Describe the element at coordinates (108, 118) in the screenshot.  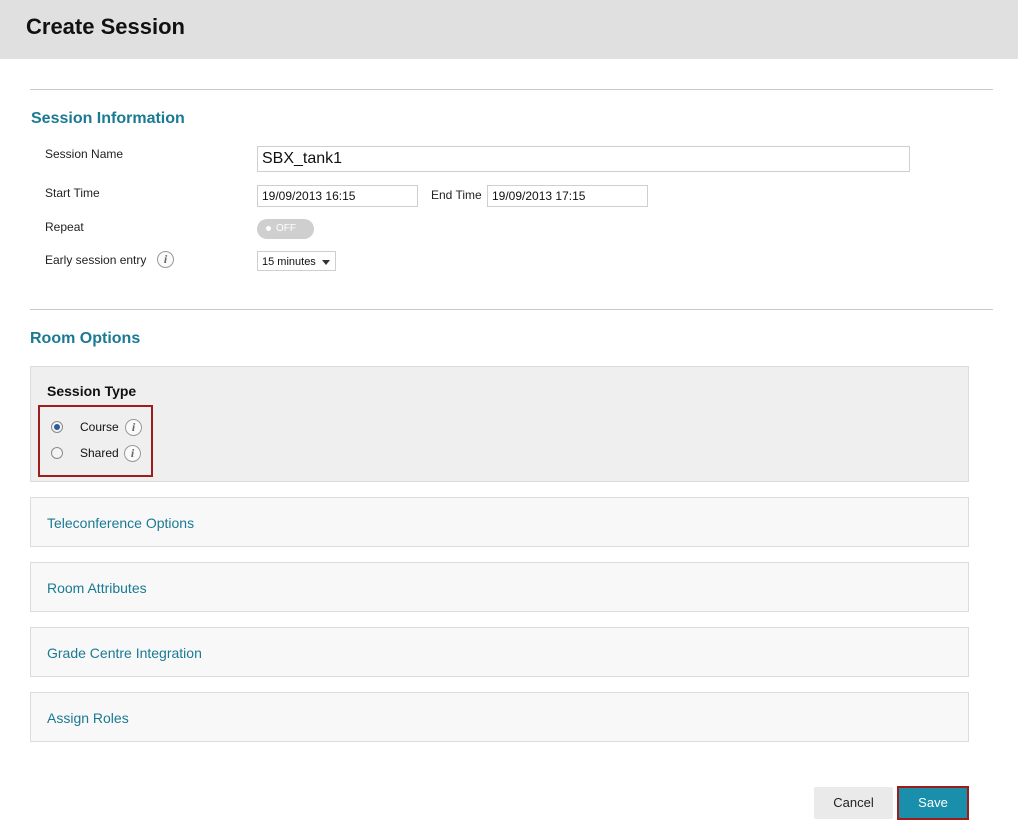
I see `session-information-heading: Session Information` at that location.